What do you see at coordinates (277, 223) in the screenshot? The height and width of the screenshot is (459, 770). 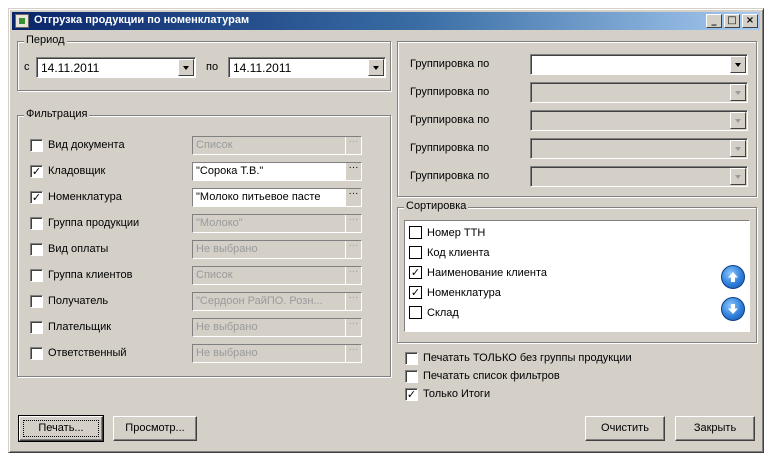 I see `filter-value-field: "Молоко" ···` at bounding box center [277, 223].